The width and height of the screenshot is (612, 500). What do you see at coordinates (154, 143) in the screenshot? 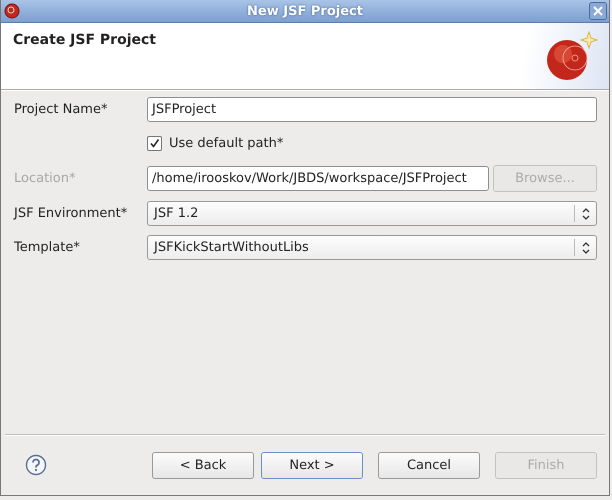
I see `checkmark-icon` at bounding box center [154, 143].